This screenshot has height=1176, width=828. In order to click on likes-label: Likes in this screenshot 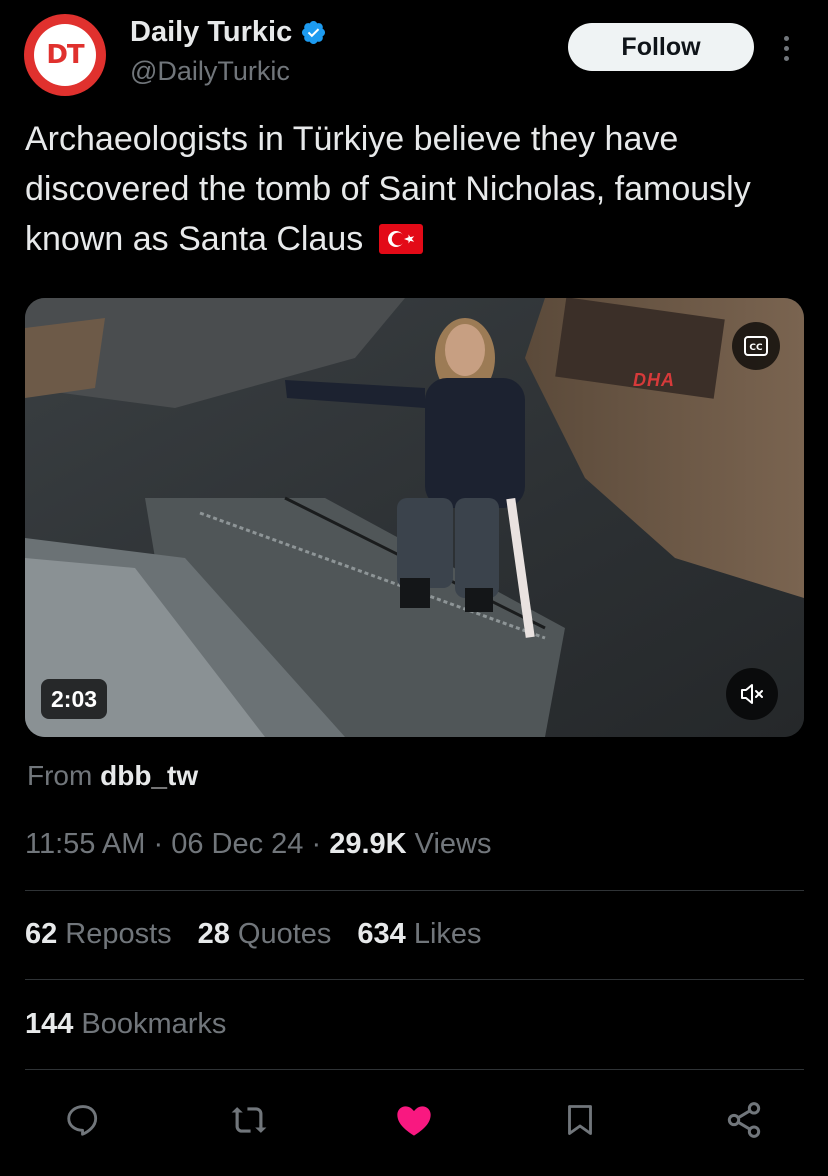, I will do `click(447, 934)`.